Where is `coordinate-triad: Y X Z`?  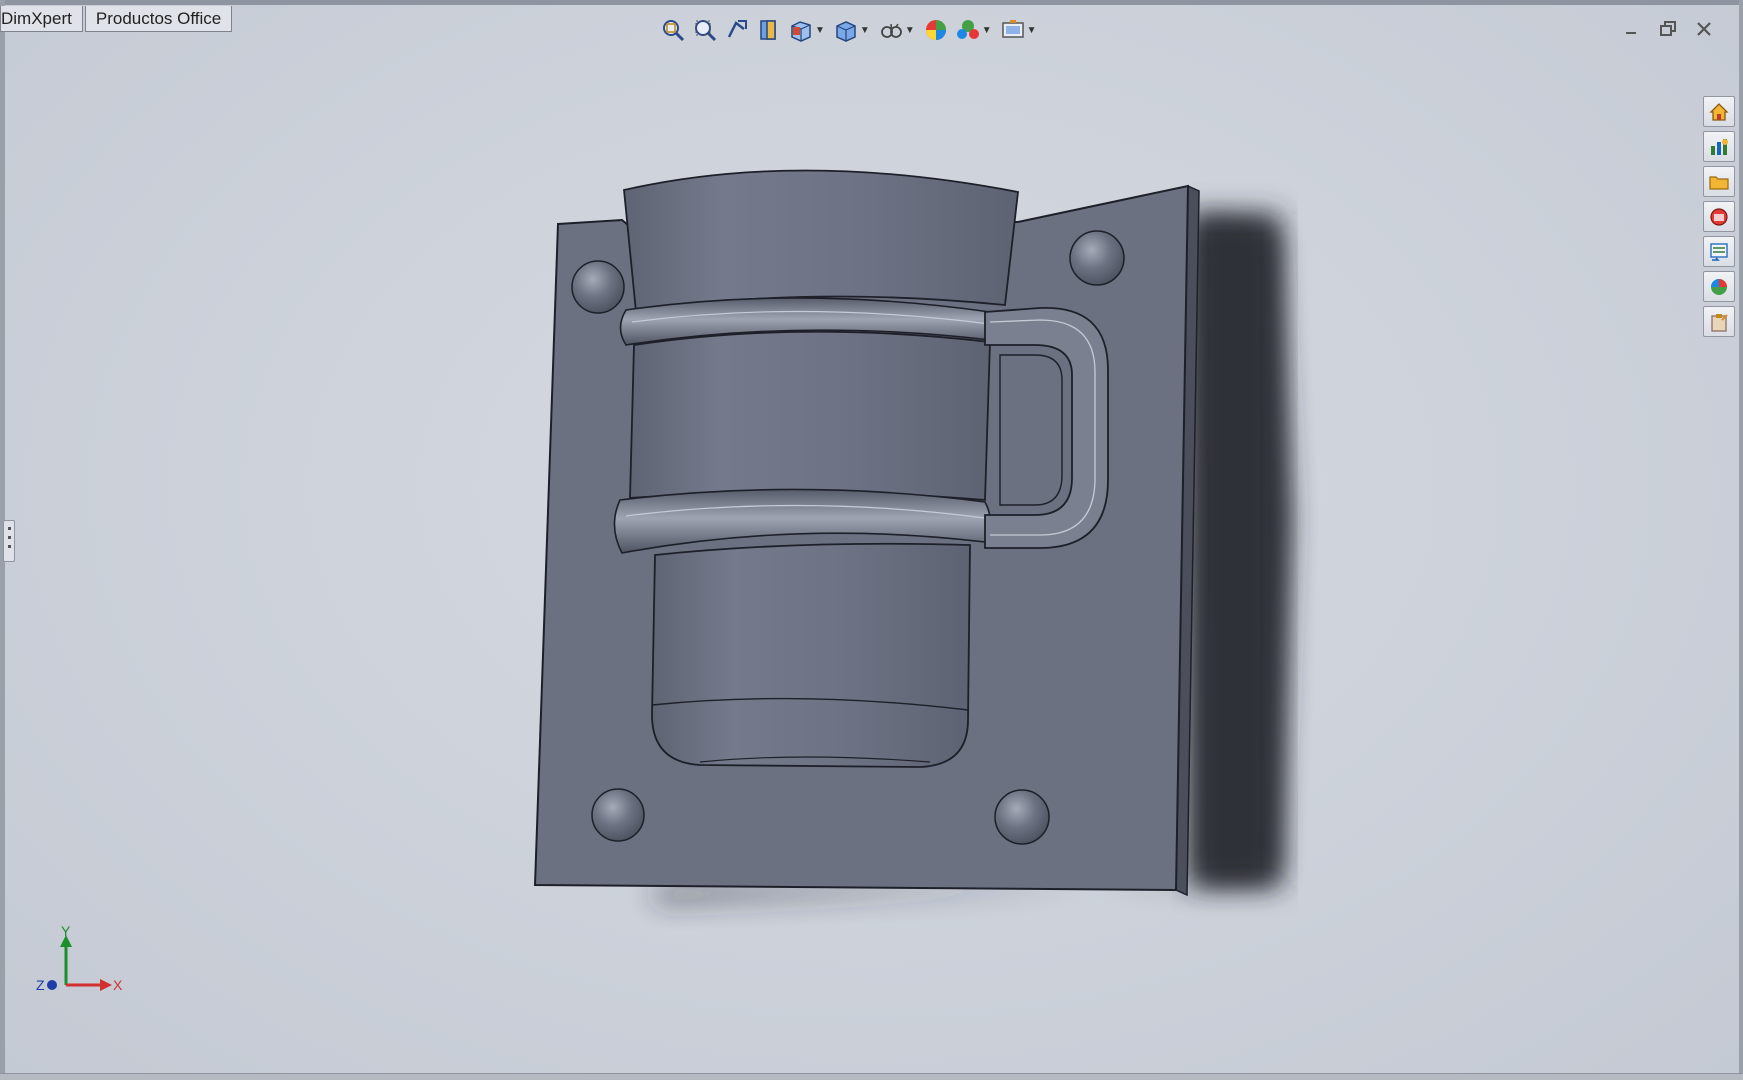
coordinate-triad: Y X Z is located at coordinates (79, 959).